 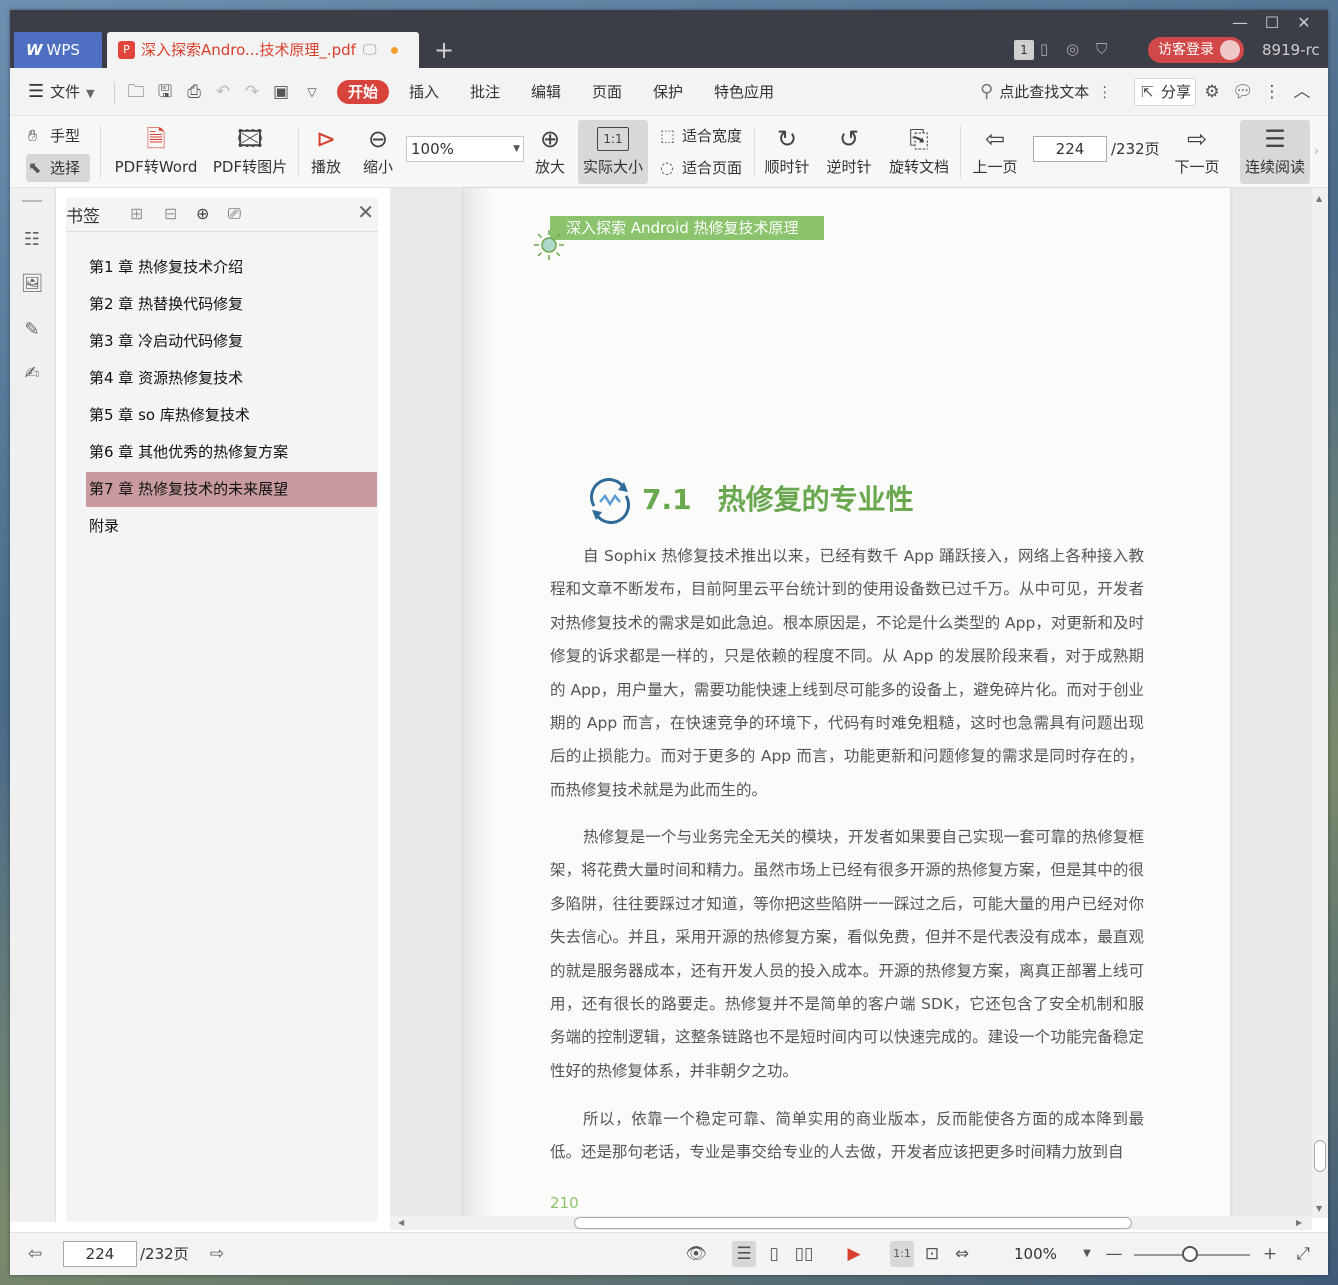 I want to click on next-page-button: ⇨ 下一页, so click(x=1197, y=152).